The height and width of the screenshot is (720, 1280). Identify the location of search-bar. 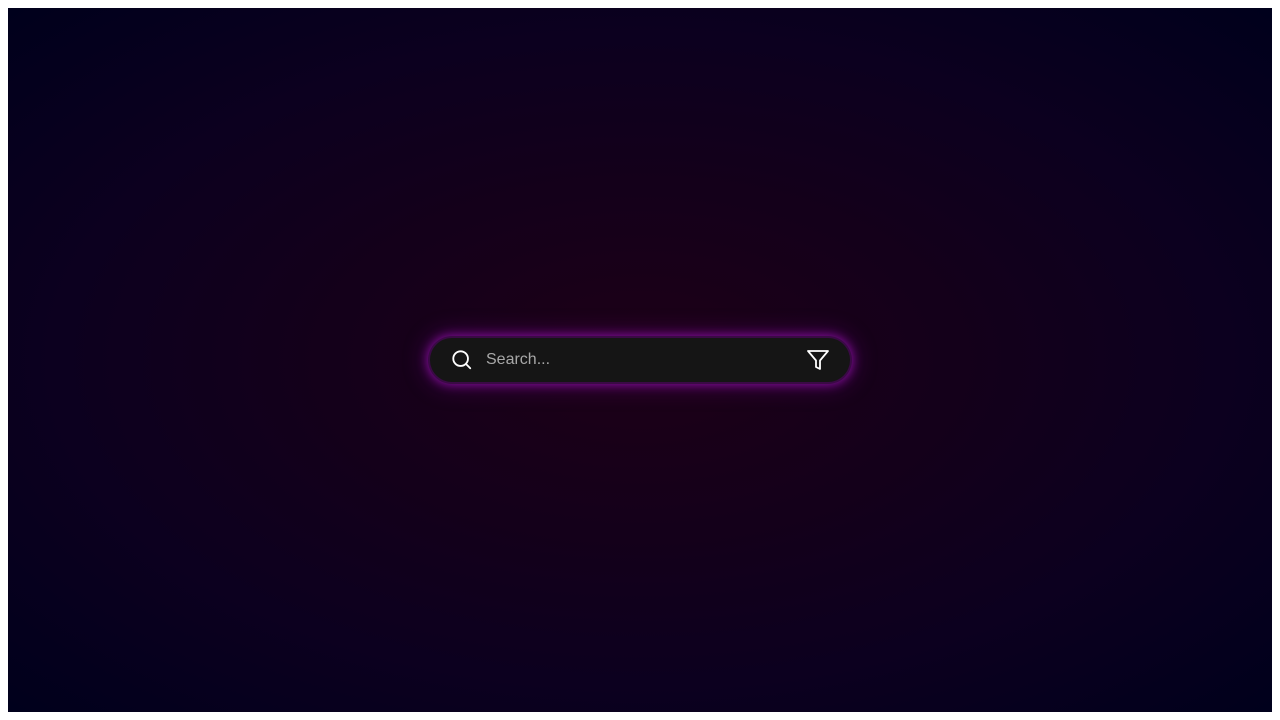
(640, 360).